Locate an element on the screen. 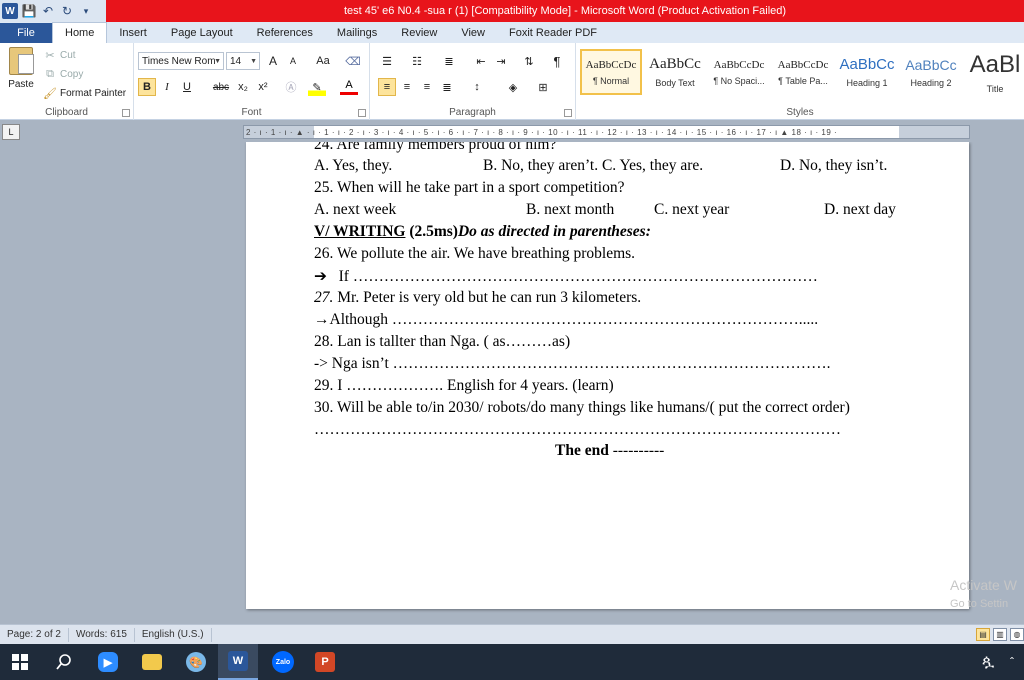  font-family-value: Times New Rom is located at coordinates (179, 61).